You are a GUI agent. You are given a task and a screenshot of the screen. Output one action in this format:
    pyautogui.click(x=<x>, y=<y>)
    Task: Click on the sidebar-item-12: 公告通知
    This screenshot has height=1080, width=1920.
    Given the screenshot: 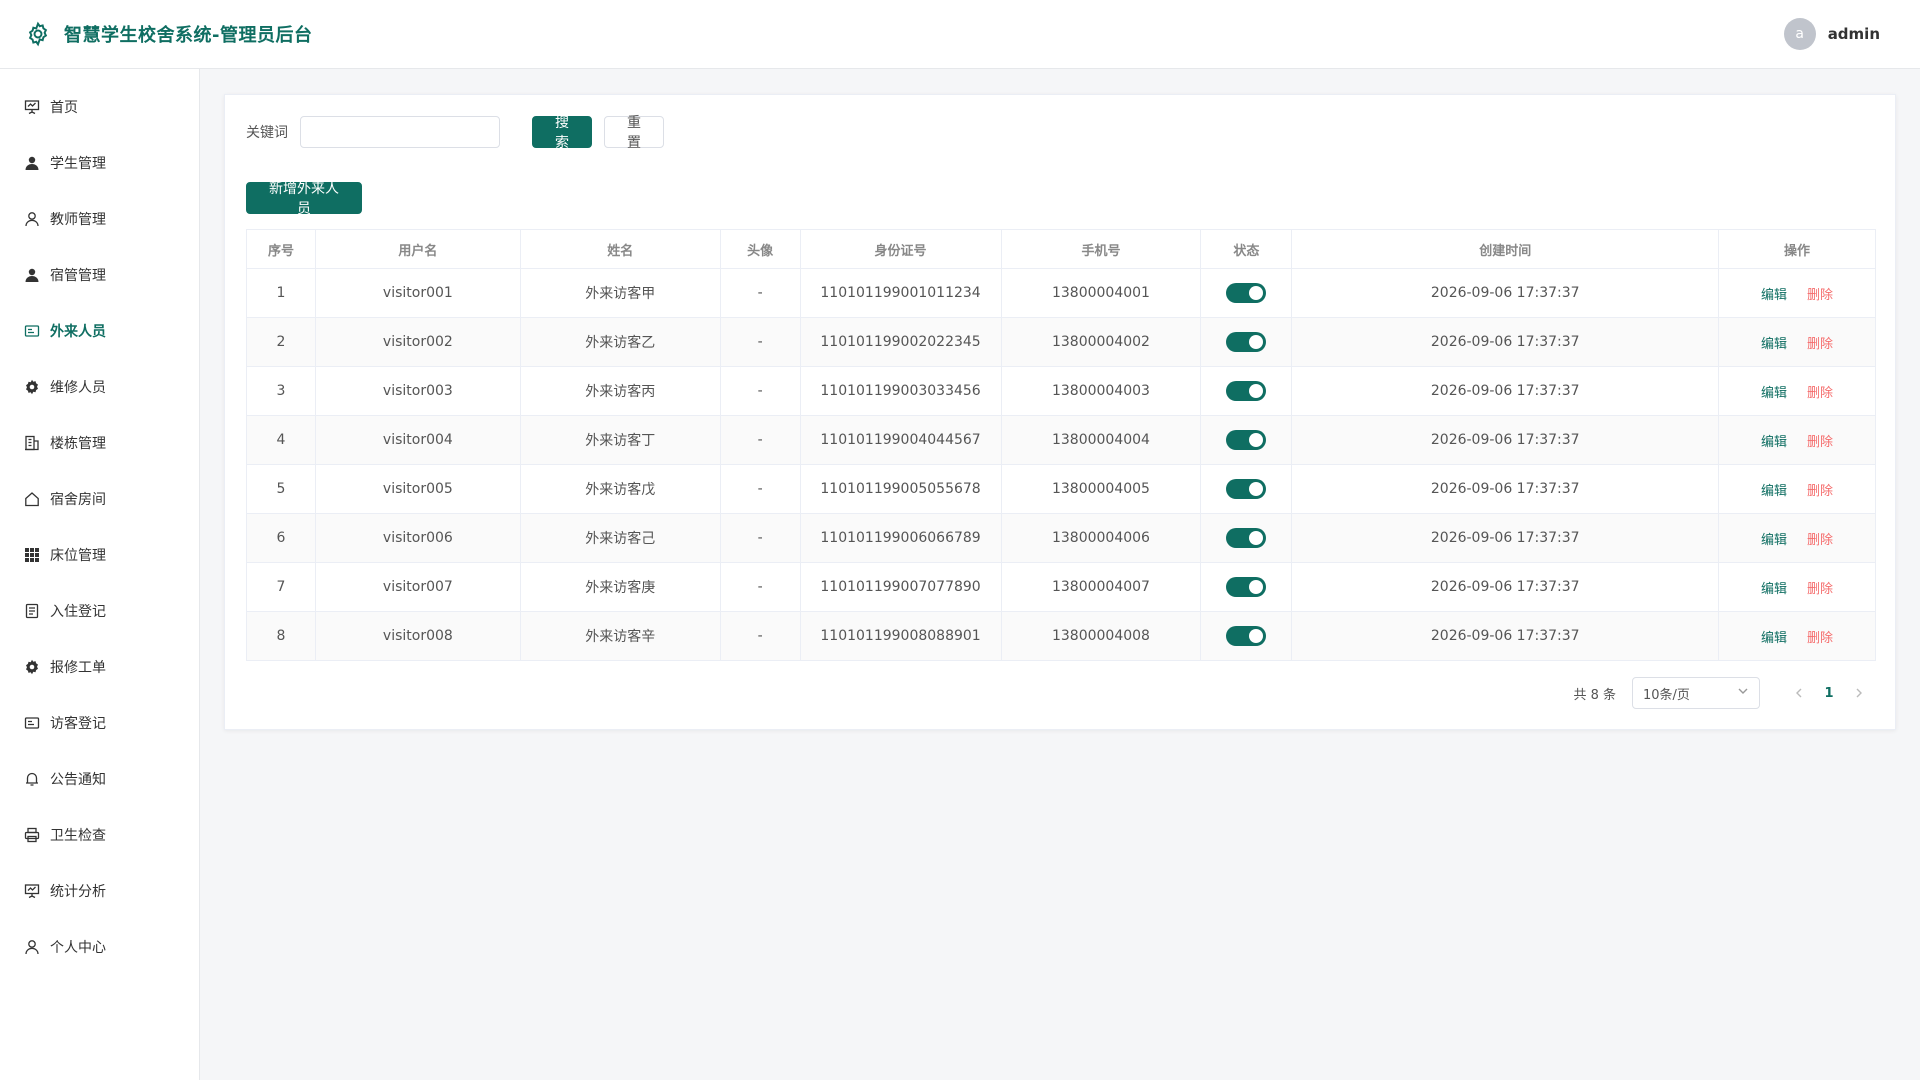 What is the action you would take?
    pyautogui.click(x=99, y=779)
    